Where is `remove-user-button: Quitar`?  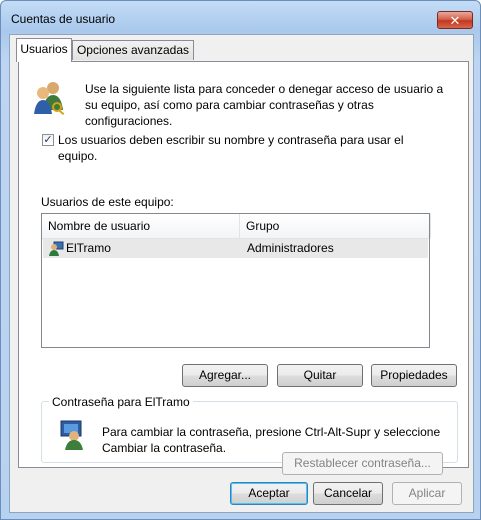 remove-user-button: Quitar is located at coordinates (320, 375).